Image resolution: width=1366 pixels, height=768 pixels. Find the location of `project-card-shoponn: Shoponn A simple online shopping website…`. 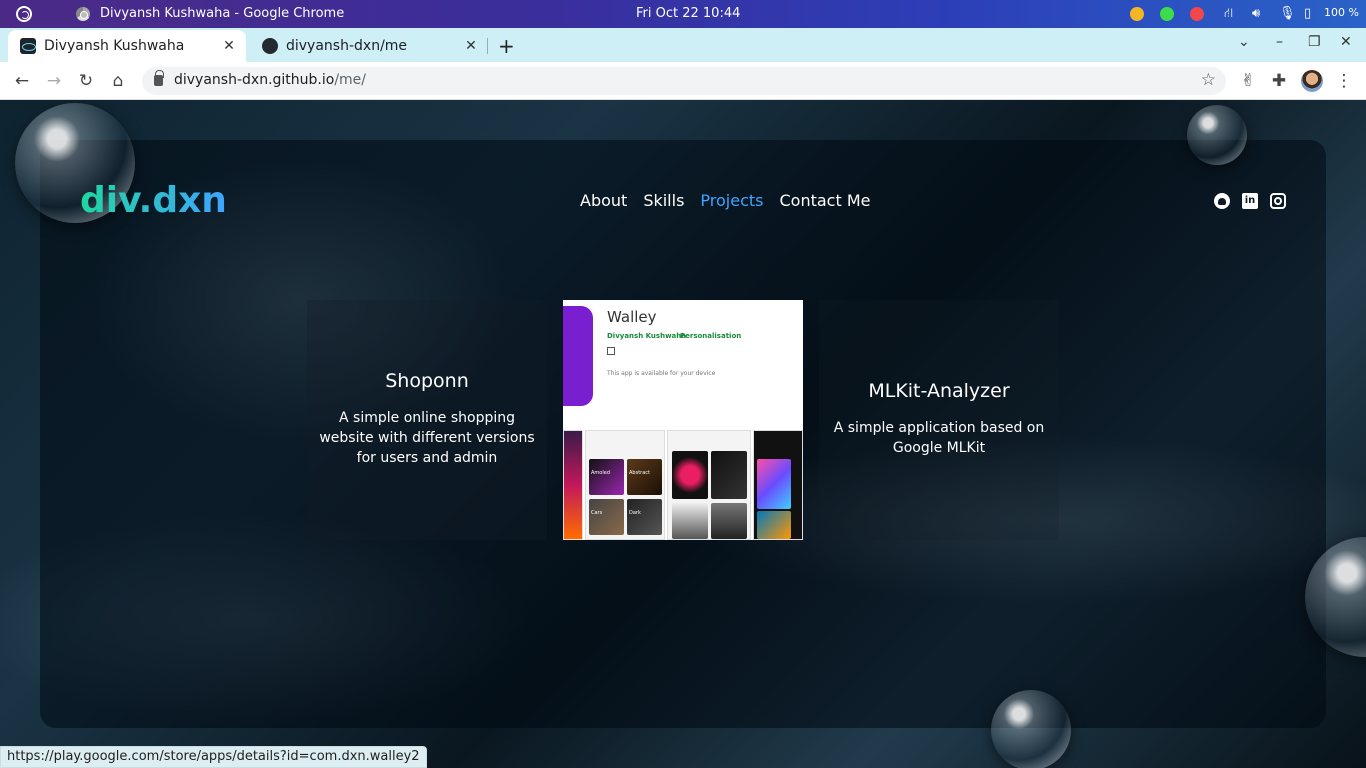

project-card-shoponn: Shoponn A simple online shopping website… is located at coordinates (427, 420).